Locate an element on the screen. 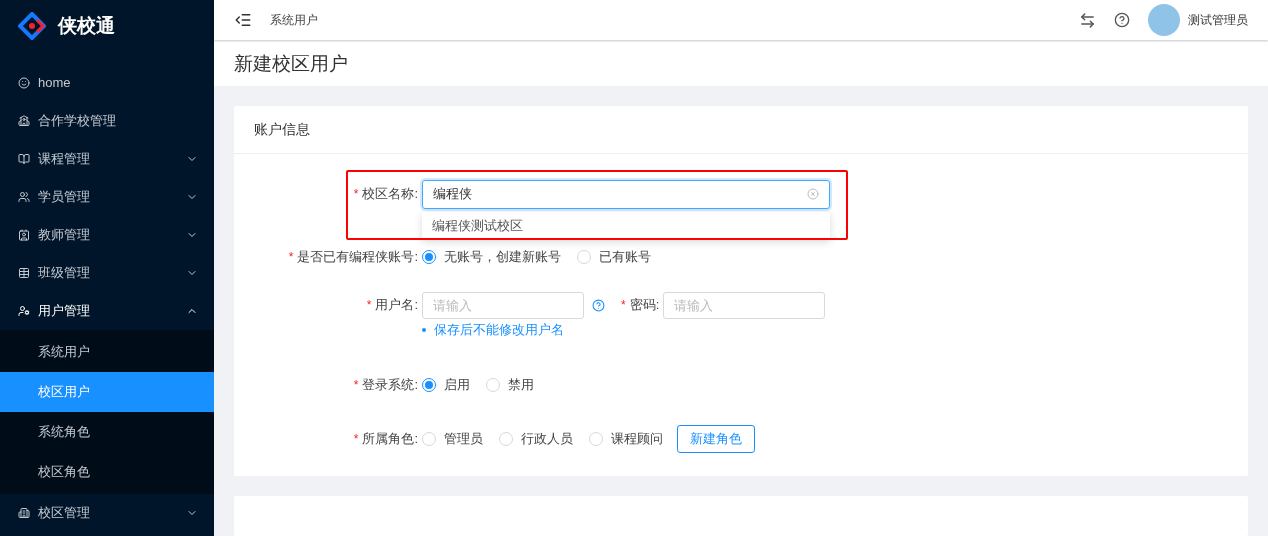  user-name: 测试管理员 is located at coordinates (1218, 20).